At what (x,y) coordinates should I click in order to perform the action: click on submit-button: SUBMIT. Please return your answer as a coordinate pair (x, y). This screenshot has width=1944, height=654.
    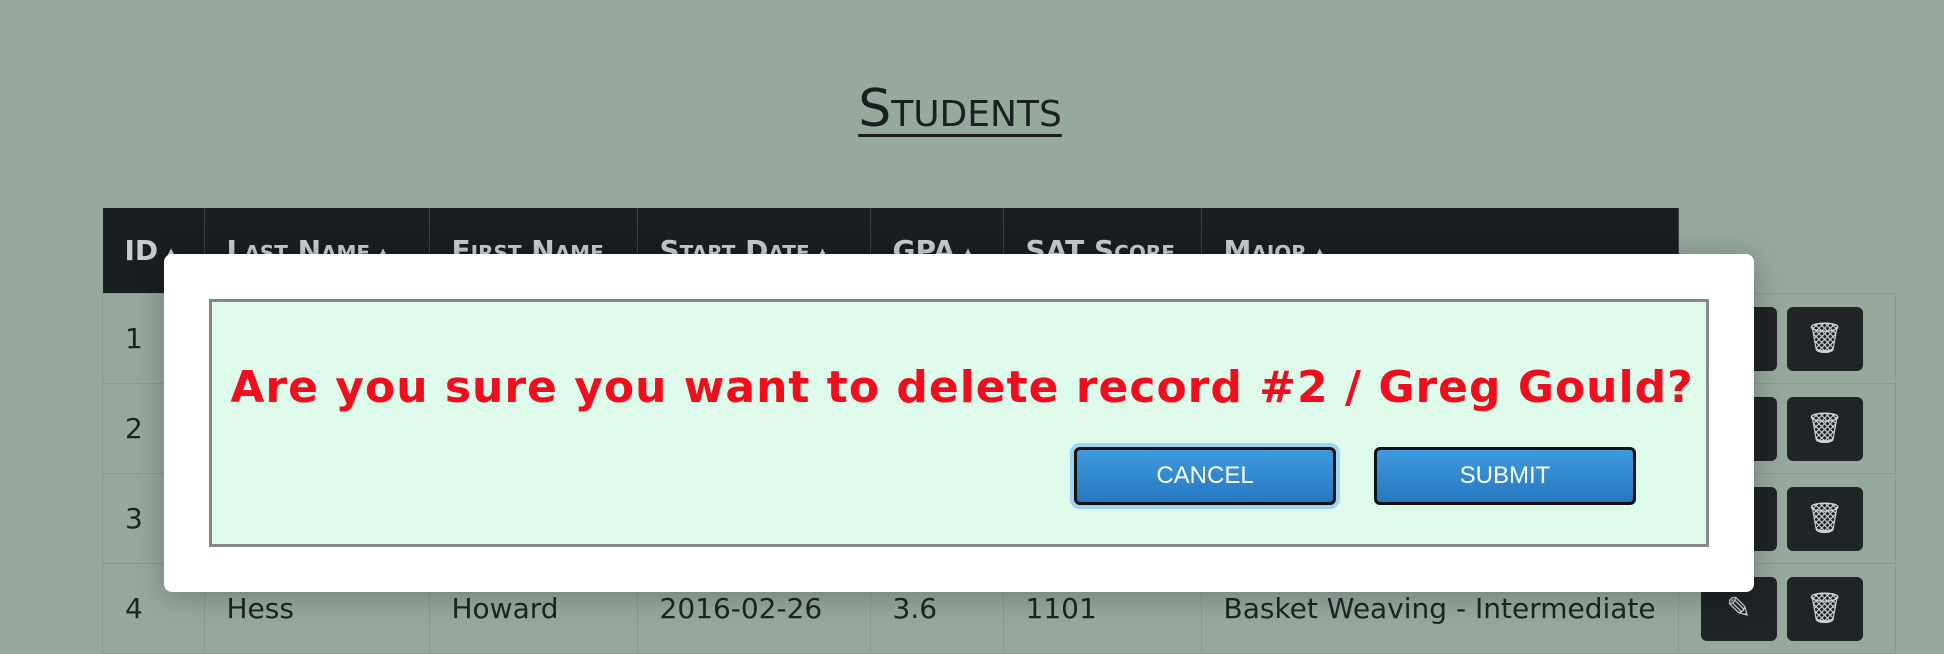
    Looking at the image, I should click on (1505, 476).